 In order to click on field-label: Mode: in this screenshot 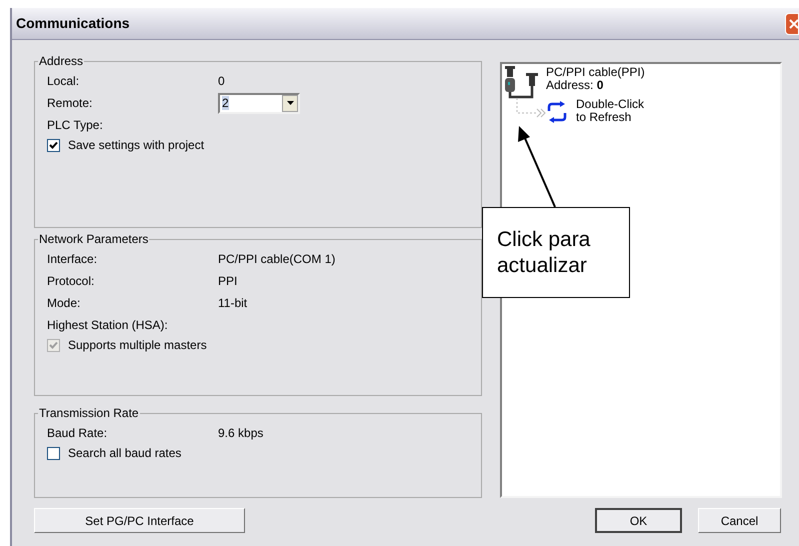, I will do `click(64, 303)`.